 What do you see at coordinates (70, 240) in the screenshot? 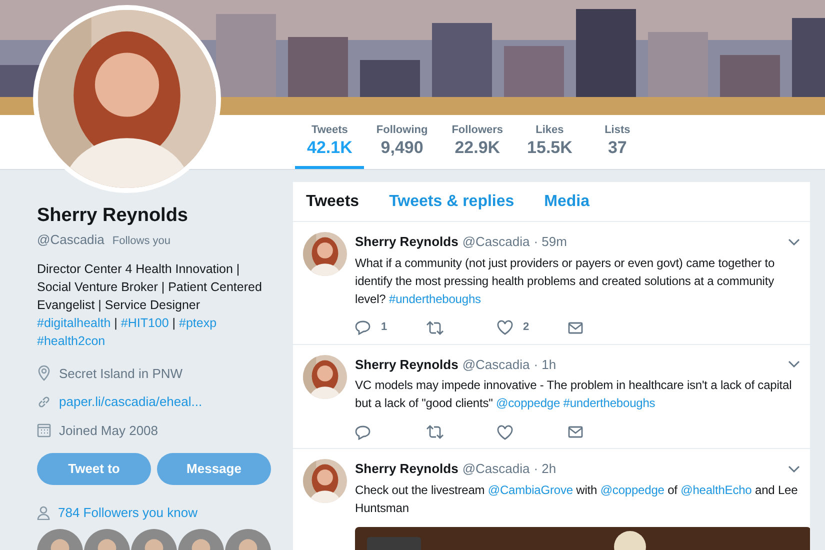
I see `profile-handle: @Cascadia` at bounding box center [70, 240].